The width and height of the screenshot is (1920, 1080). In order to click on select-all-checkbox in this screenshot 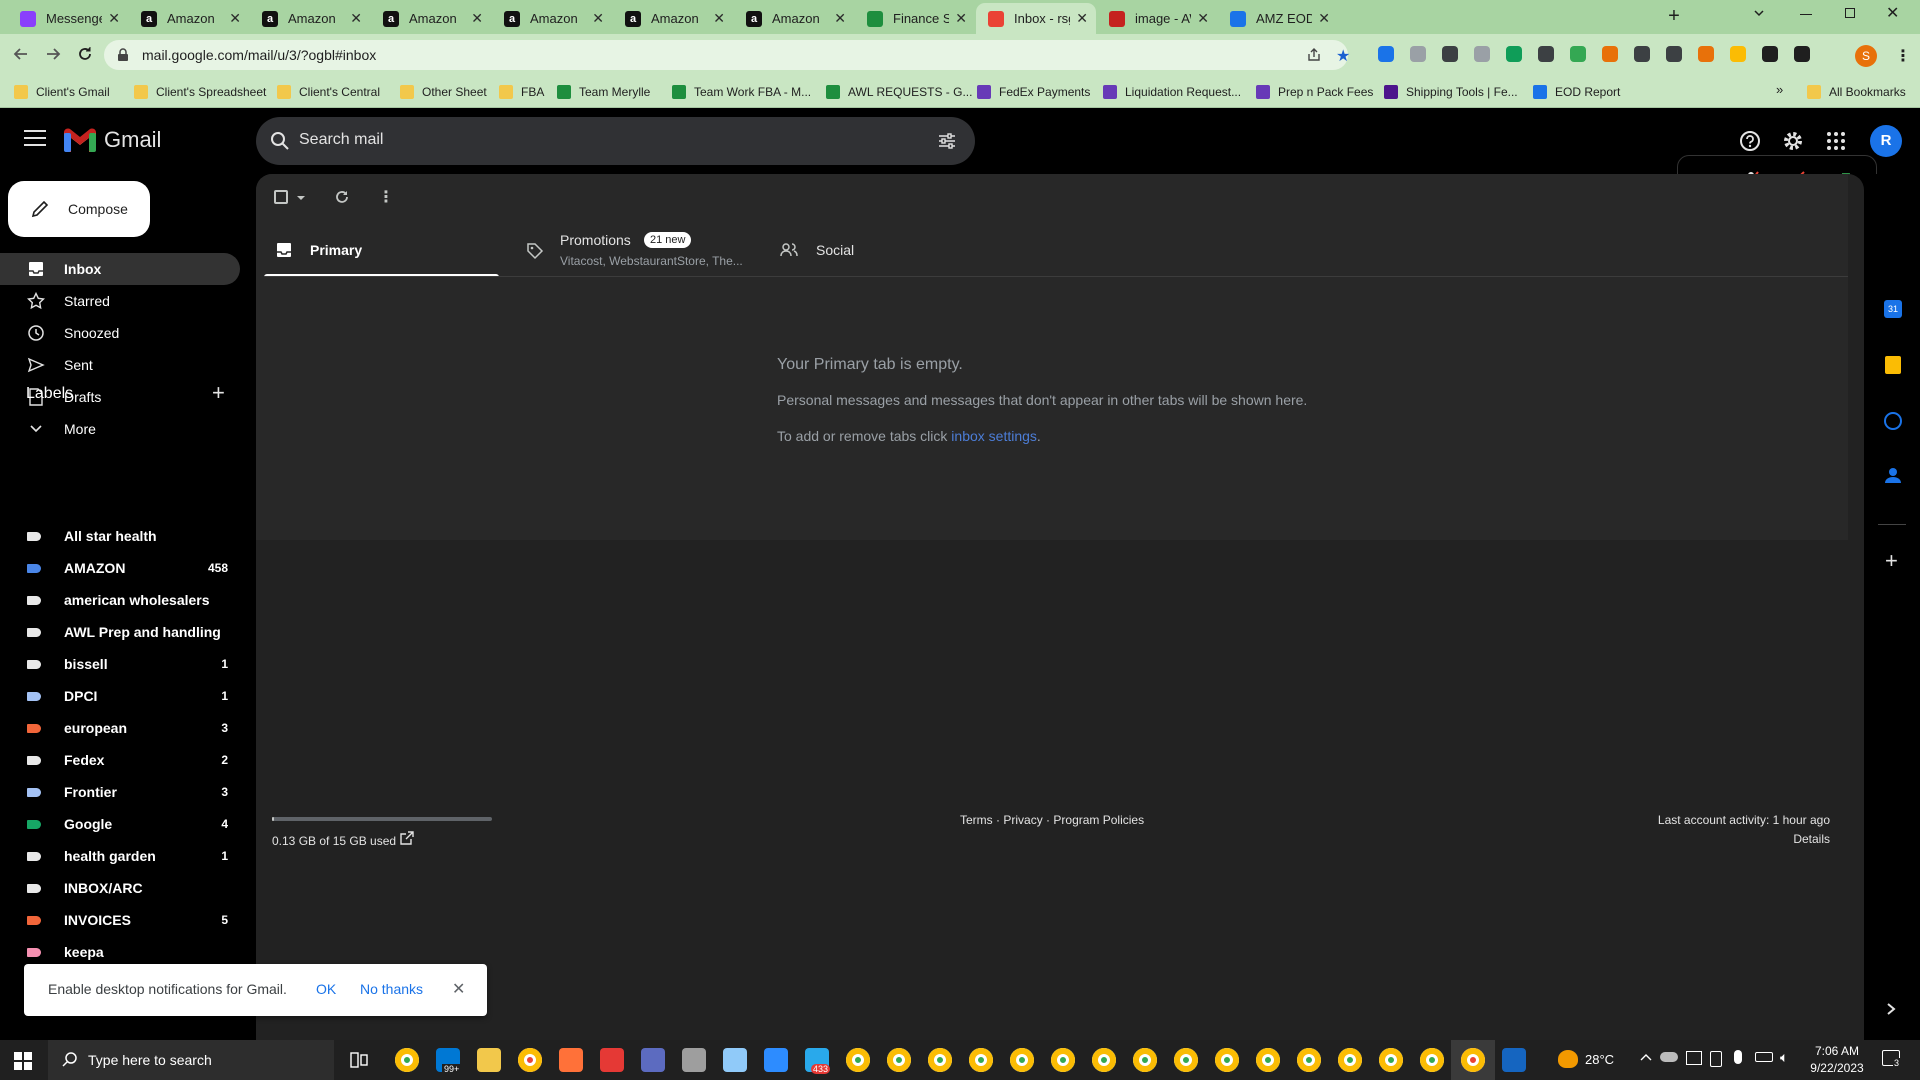, I will do `click(281, 197)`.